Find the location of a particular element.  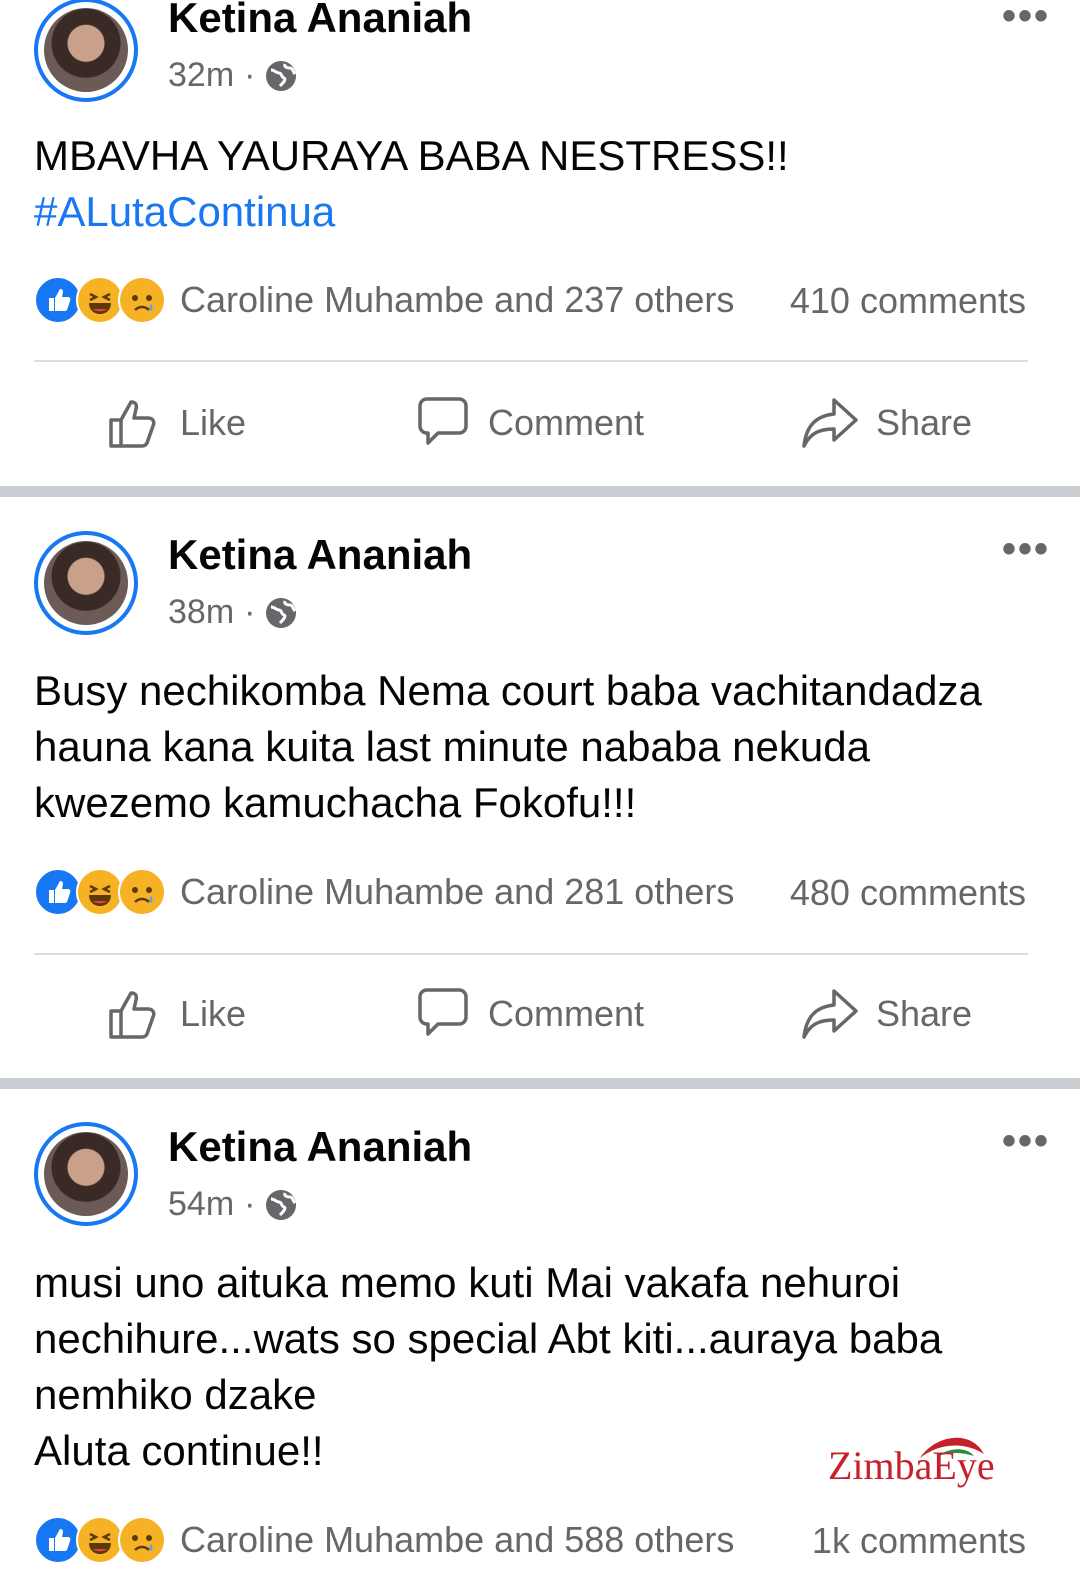

reactions-summary: Caroline Muhambe and 281 others is located at coordinates (384, 892).